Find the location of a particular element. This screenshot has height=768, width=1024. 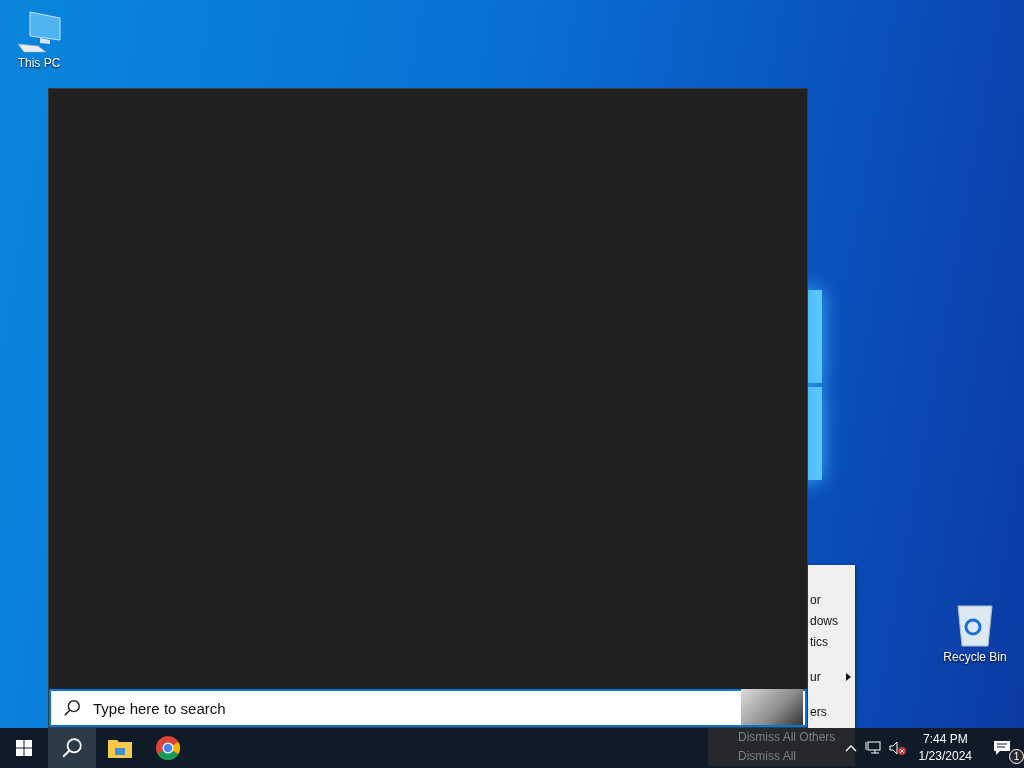

menu-item: dows is located at coordinates (831, 620).